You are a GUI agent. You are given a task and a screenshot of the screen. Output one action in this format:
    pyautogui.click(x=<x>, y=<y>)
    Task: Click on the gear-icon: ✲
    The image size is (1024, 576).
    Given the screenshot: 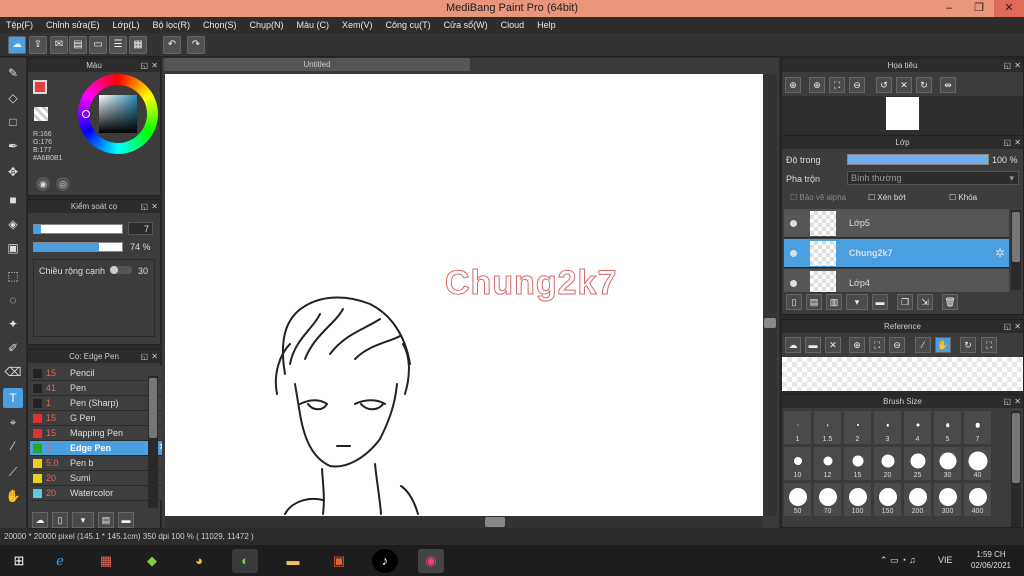 What is the action you would take?
    pyautogui.click(x=1000, y=253)
    